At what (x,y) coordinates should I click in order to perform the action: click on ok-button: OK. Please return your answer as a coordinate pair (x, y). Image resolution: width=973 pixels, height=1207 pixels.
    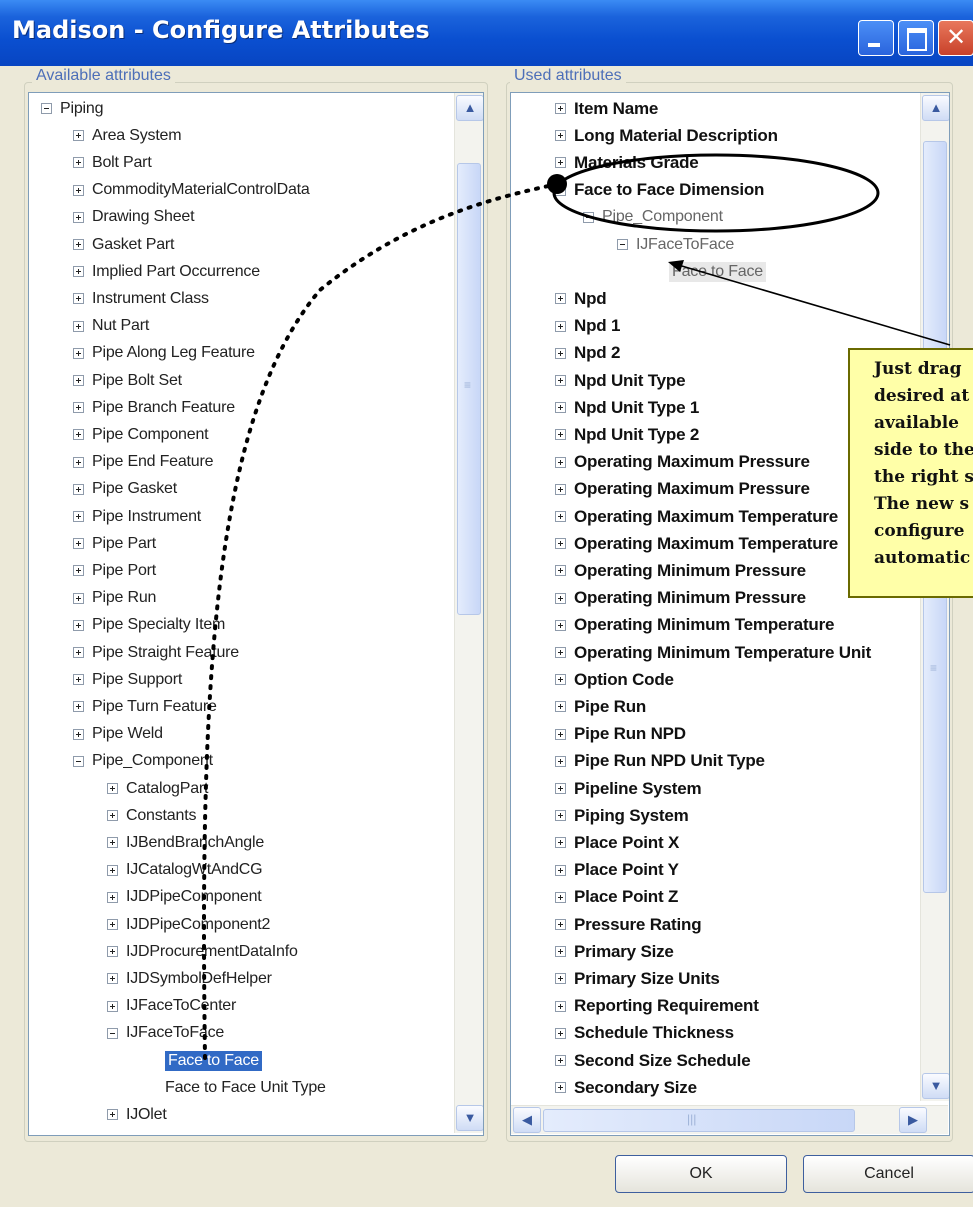
    Looking at the image, I should click on (701, 1174).